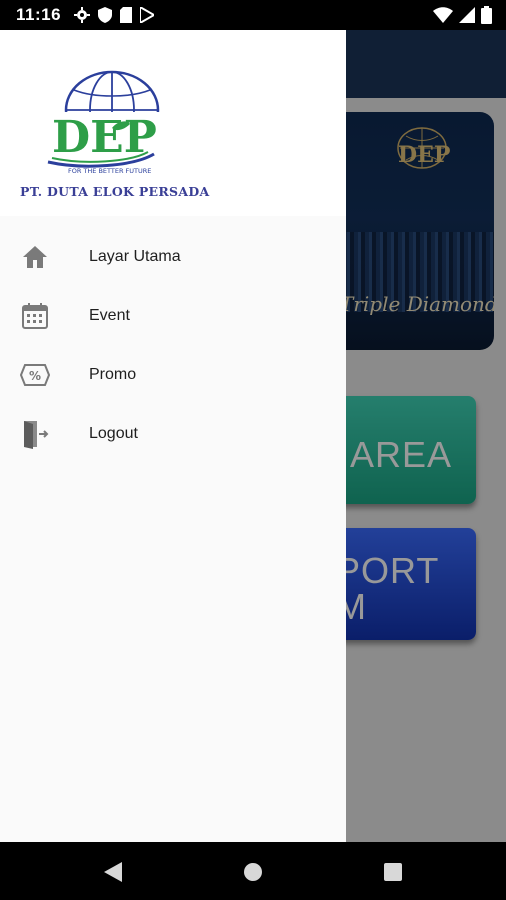 This screenshot has width=506, height=900. What do you see at coordinates (486, 17) in the screenshot?
I see `battery-icon` at bounding box center [486, 17].